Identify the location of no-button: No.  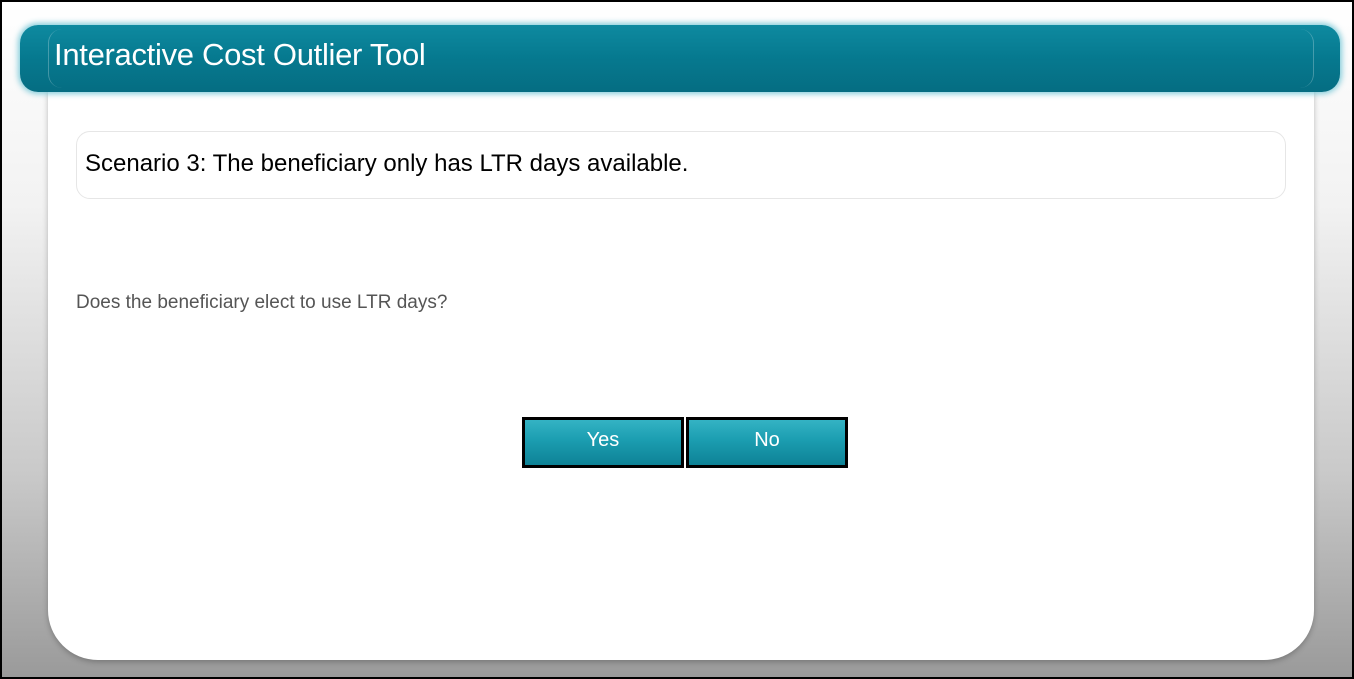
(767, 442).